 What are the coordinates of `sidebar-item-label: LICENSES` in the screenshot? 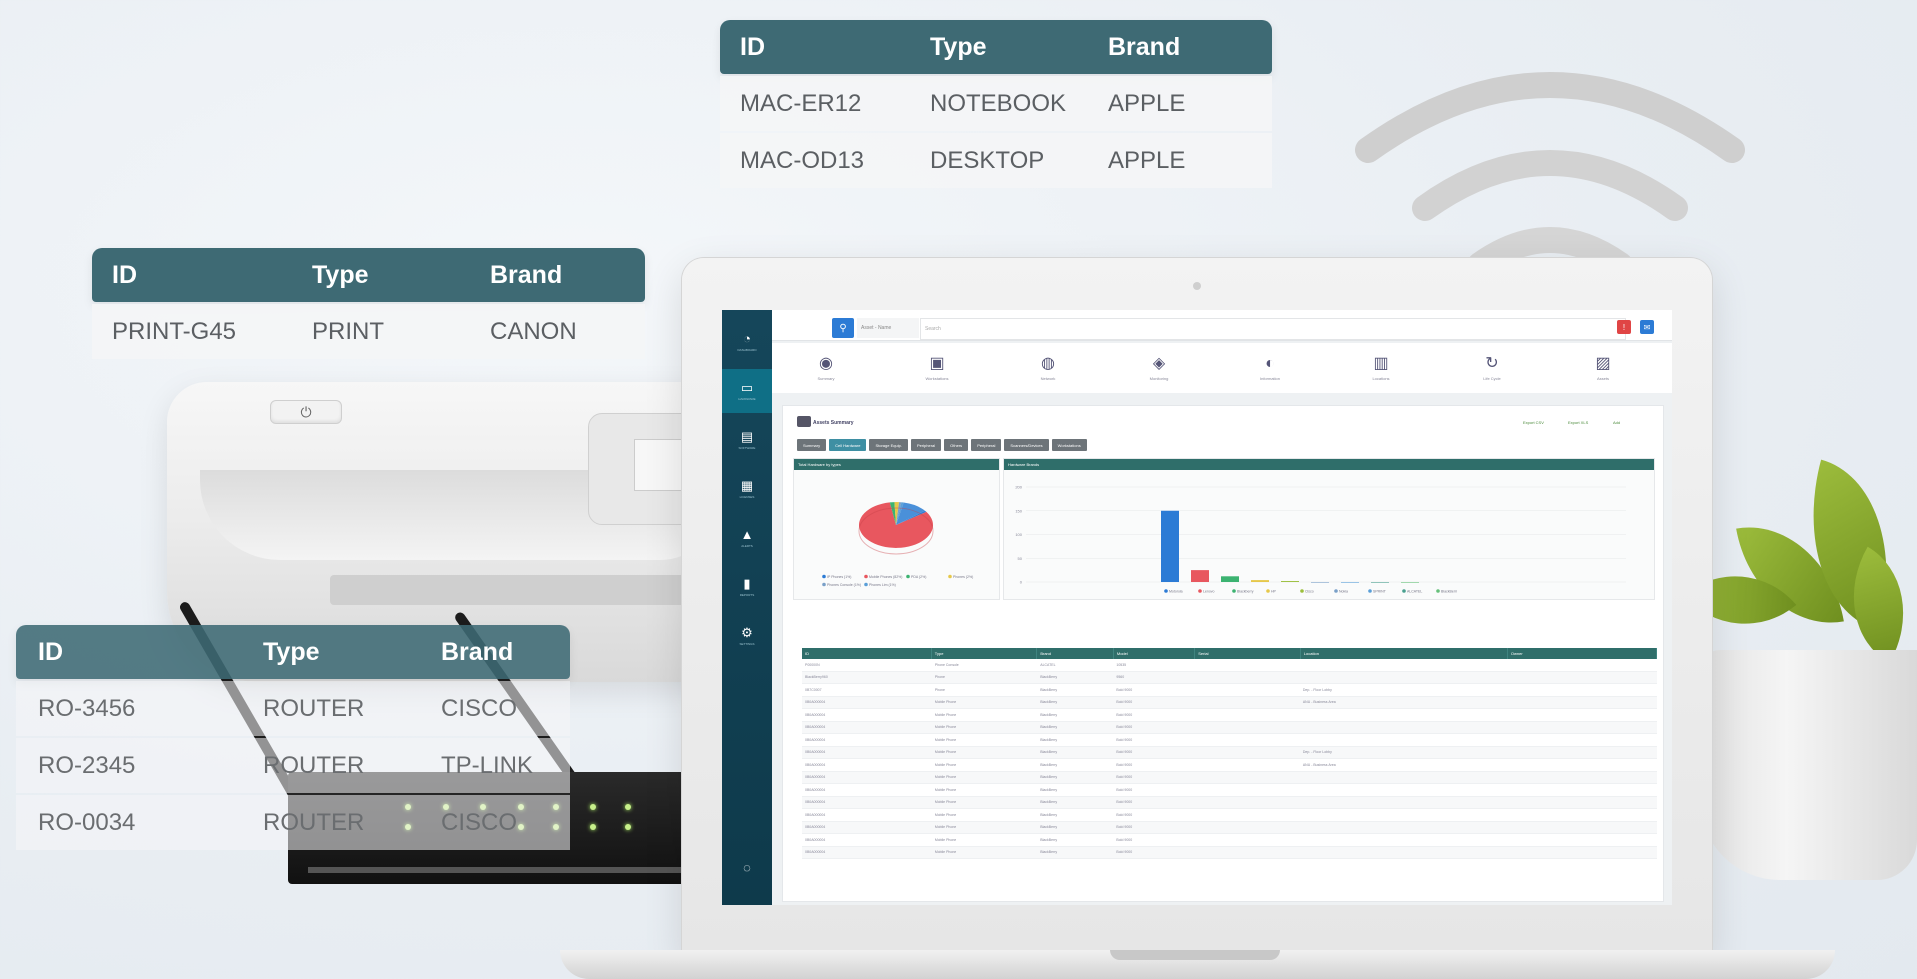 It's located at (747, 497).